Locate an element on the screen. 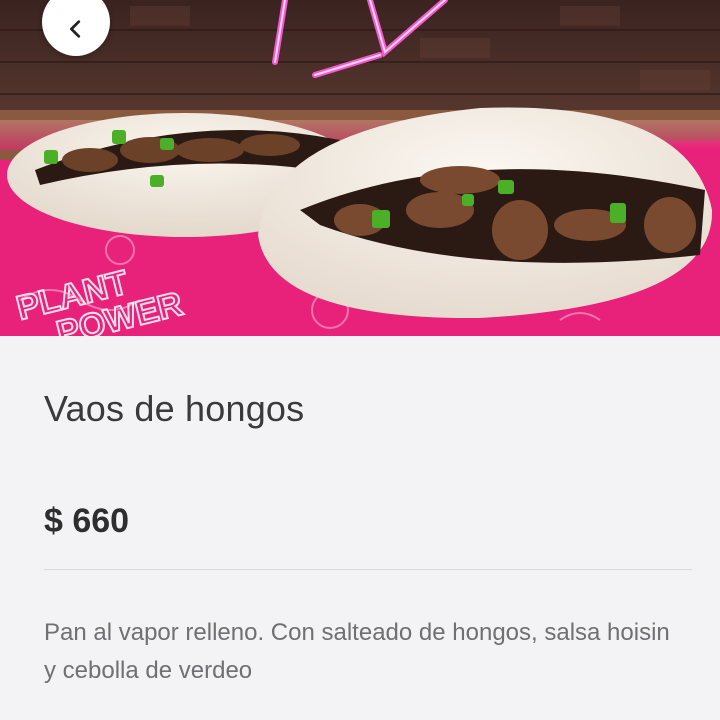 This screenshot has height=720, width=720. product-title: Vaos de hongos is located at coordinates (174, 408).